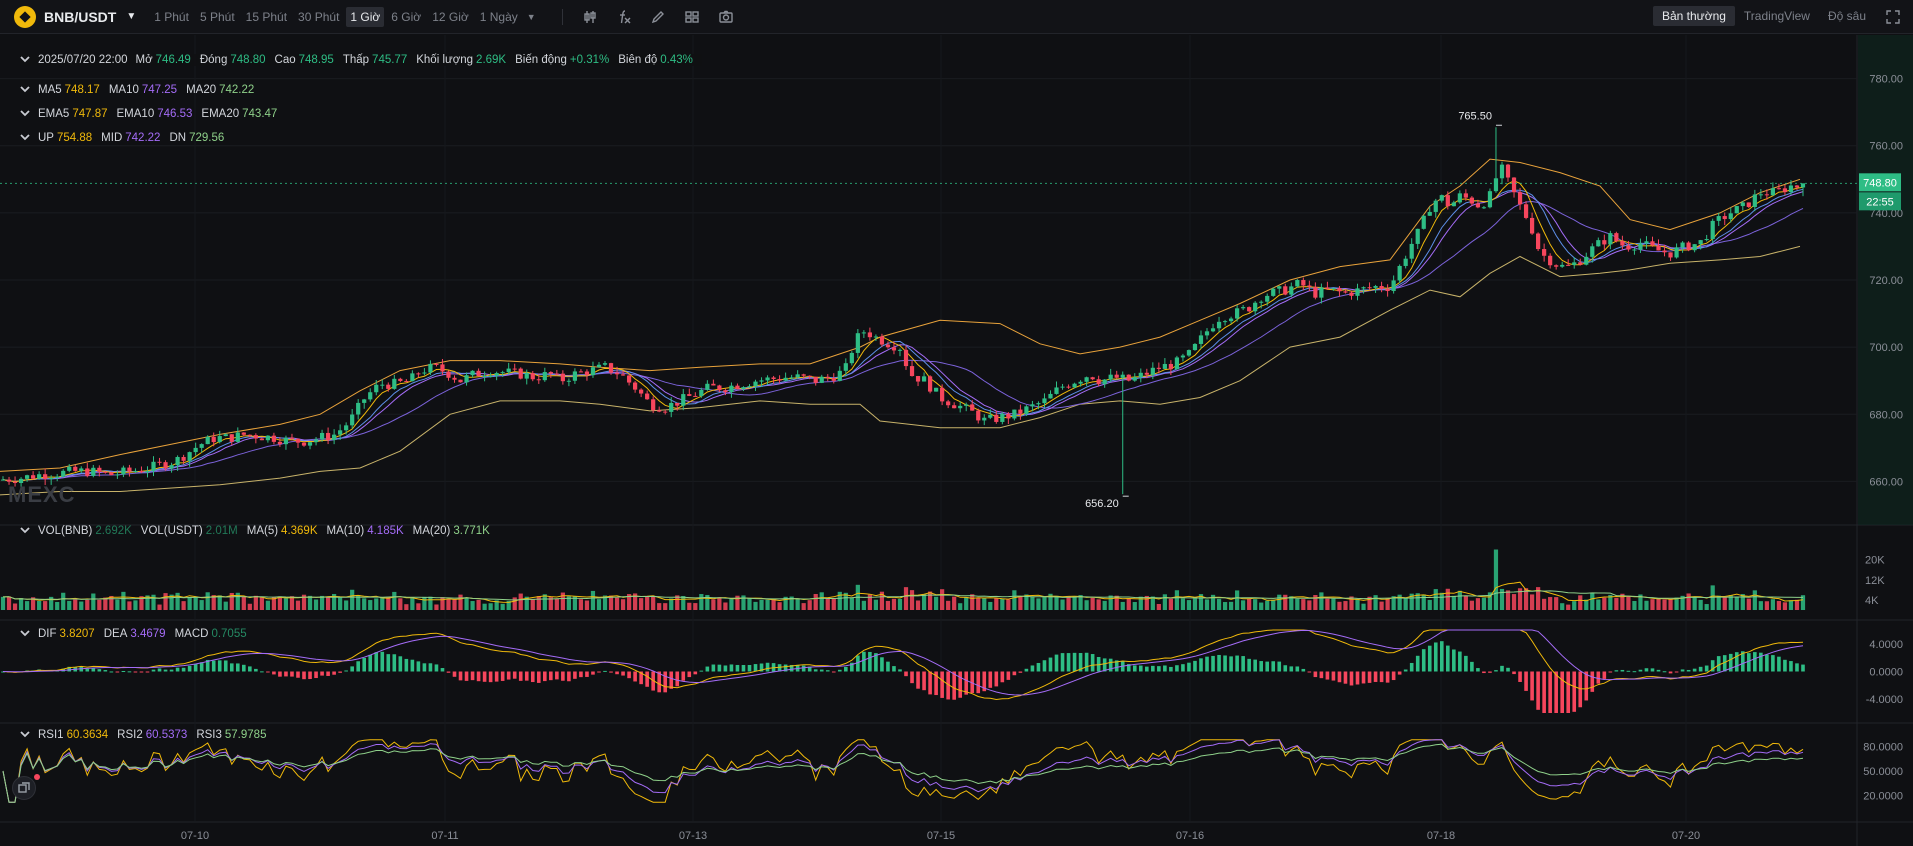 This screenshot has width=1913, height=846. What do you see at coordinates (318, 17) in the screenshot?
I see `interval-3: 30 Phút` at bounding box center [318, 17].